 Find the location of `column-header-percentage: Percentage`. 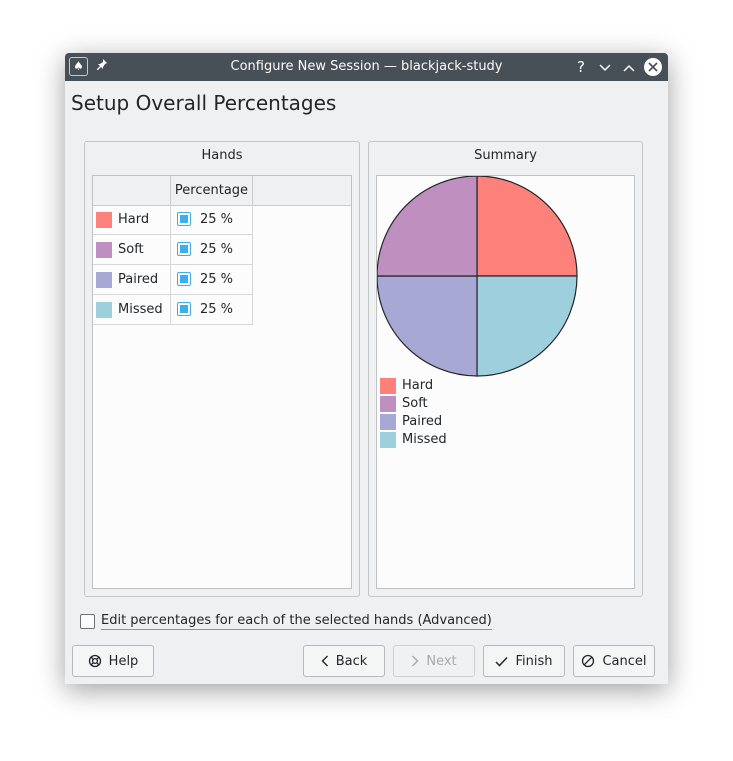

column-header-percentage: Percentage is located at coordinates (212, 190).